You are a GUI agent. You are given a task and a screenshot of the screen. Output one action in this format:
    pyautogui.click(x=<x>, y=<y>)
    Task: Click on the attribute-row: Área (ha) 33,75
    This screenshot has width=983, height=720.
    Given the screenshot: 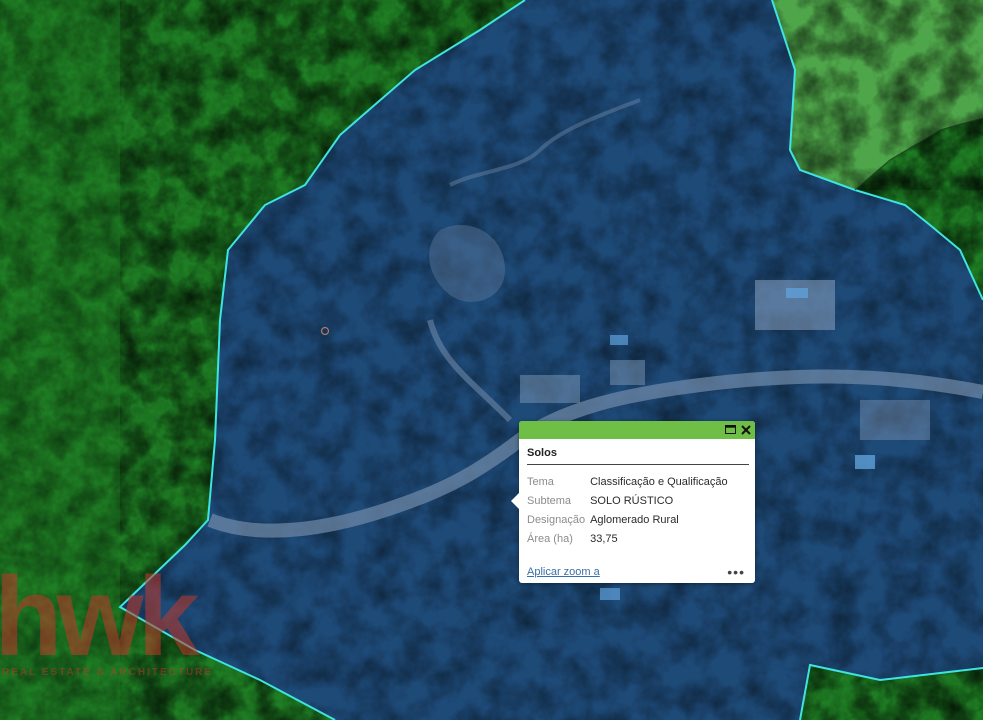 What is the action you would take?
    pyautogui.click(x=628, y=538)
    